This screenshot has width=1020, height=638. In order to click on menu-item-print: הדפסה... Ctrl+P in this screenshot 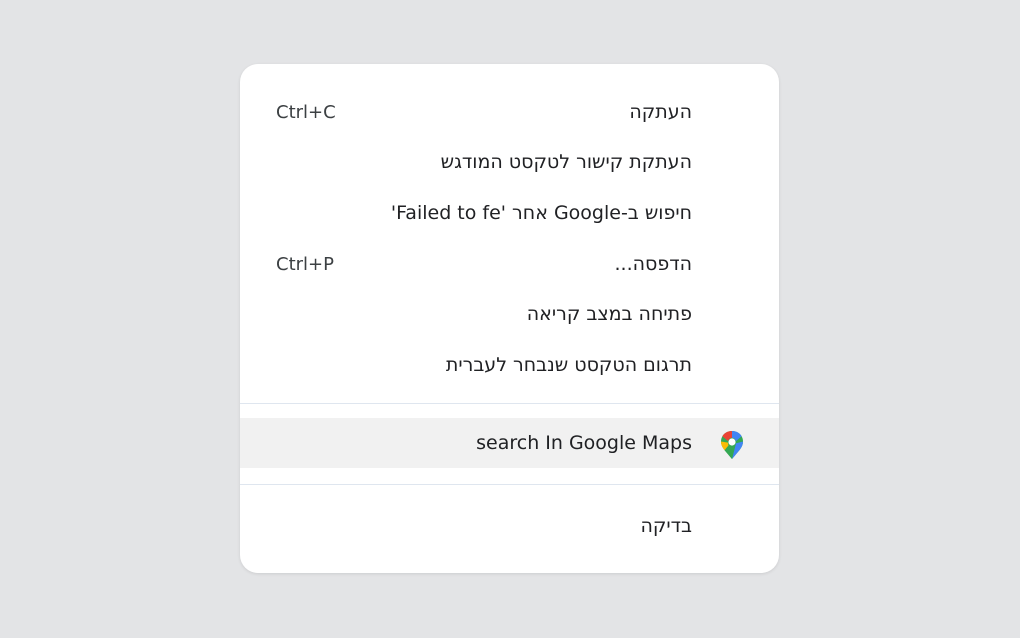, I will do `click(509, 264)`.